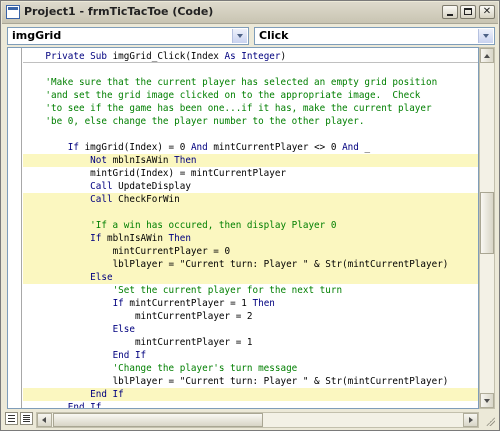  I want to click on window-title: Project1 - frmTicTacToe (Code), so click(119, 11).